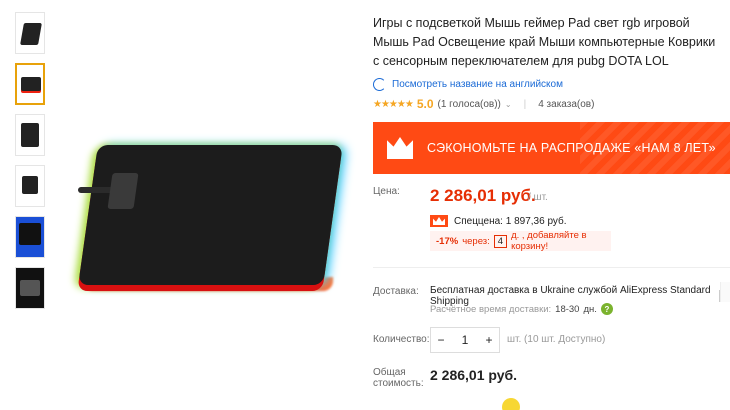 The image size is (730, 410). I want to click on thumbnail-2-selected, so click(30, 84).